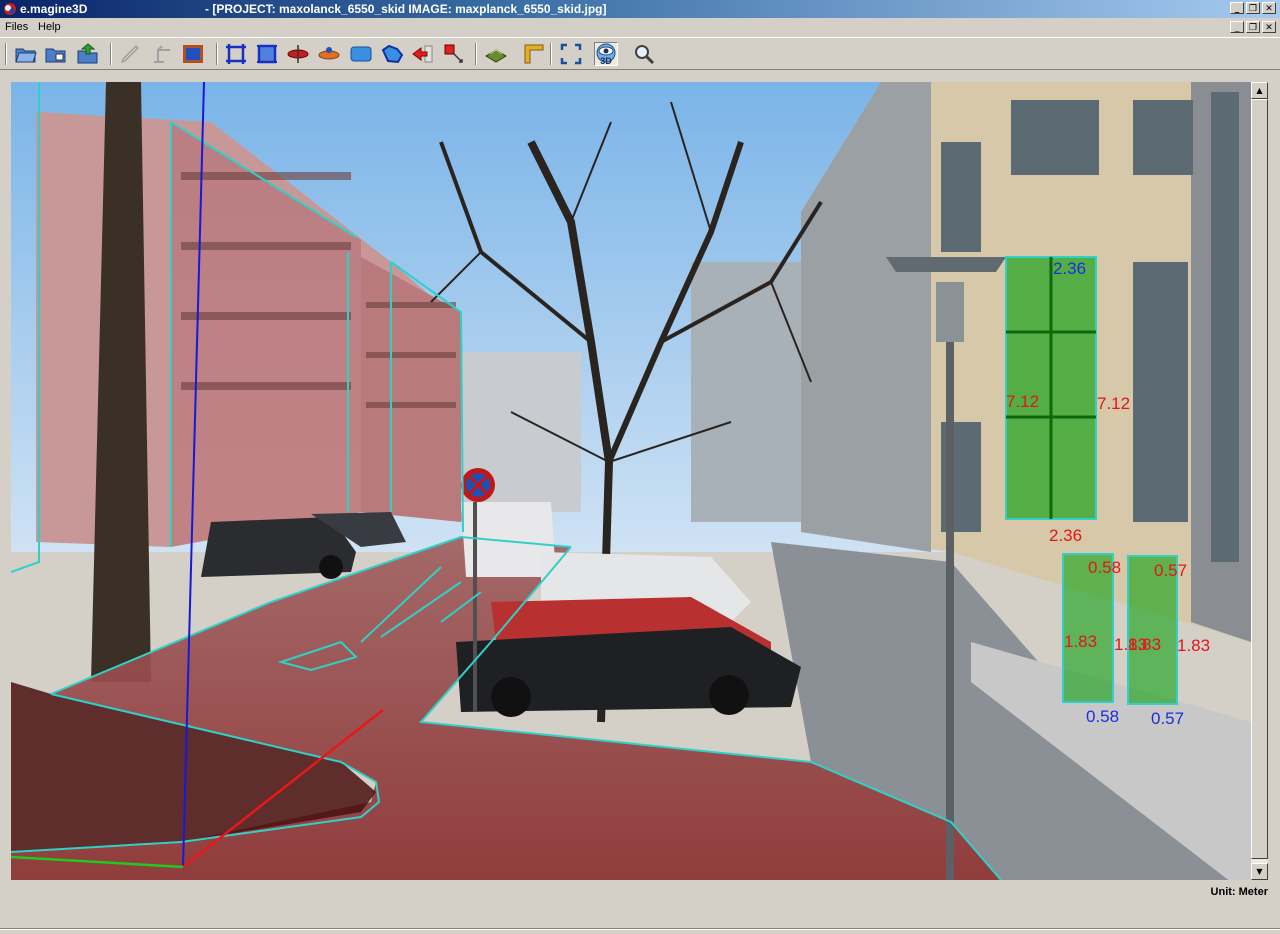 The height and width of the screenshot is (934, 1280). What do you see at coordinates (10, 9) in the screenshot?
I see `app-logo-icon` at bounding box center [10, 9].